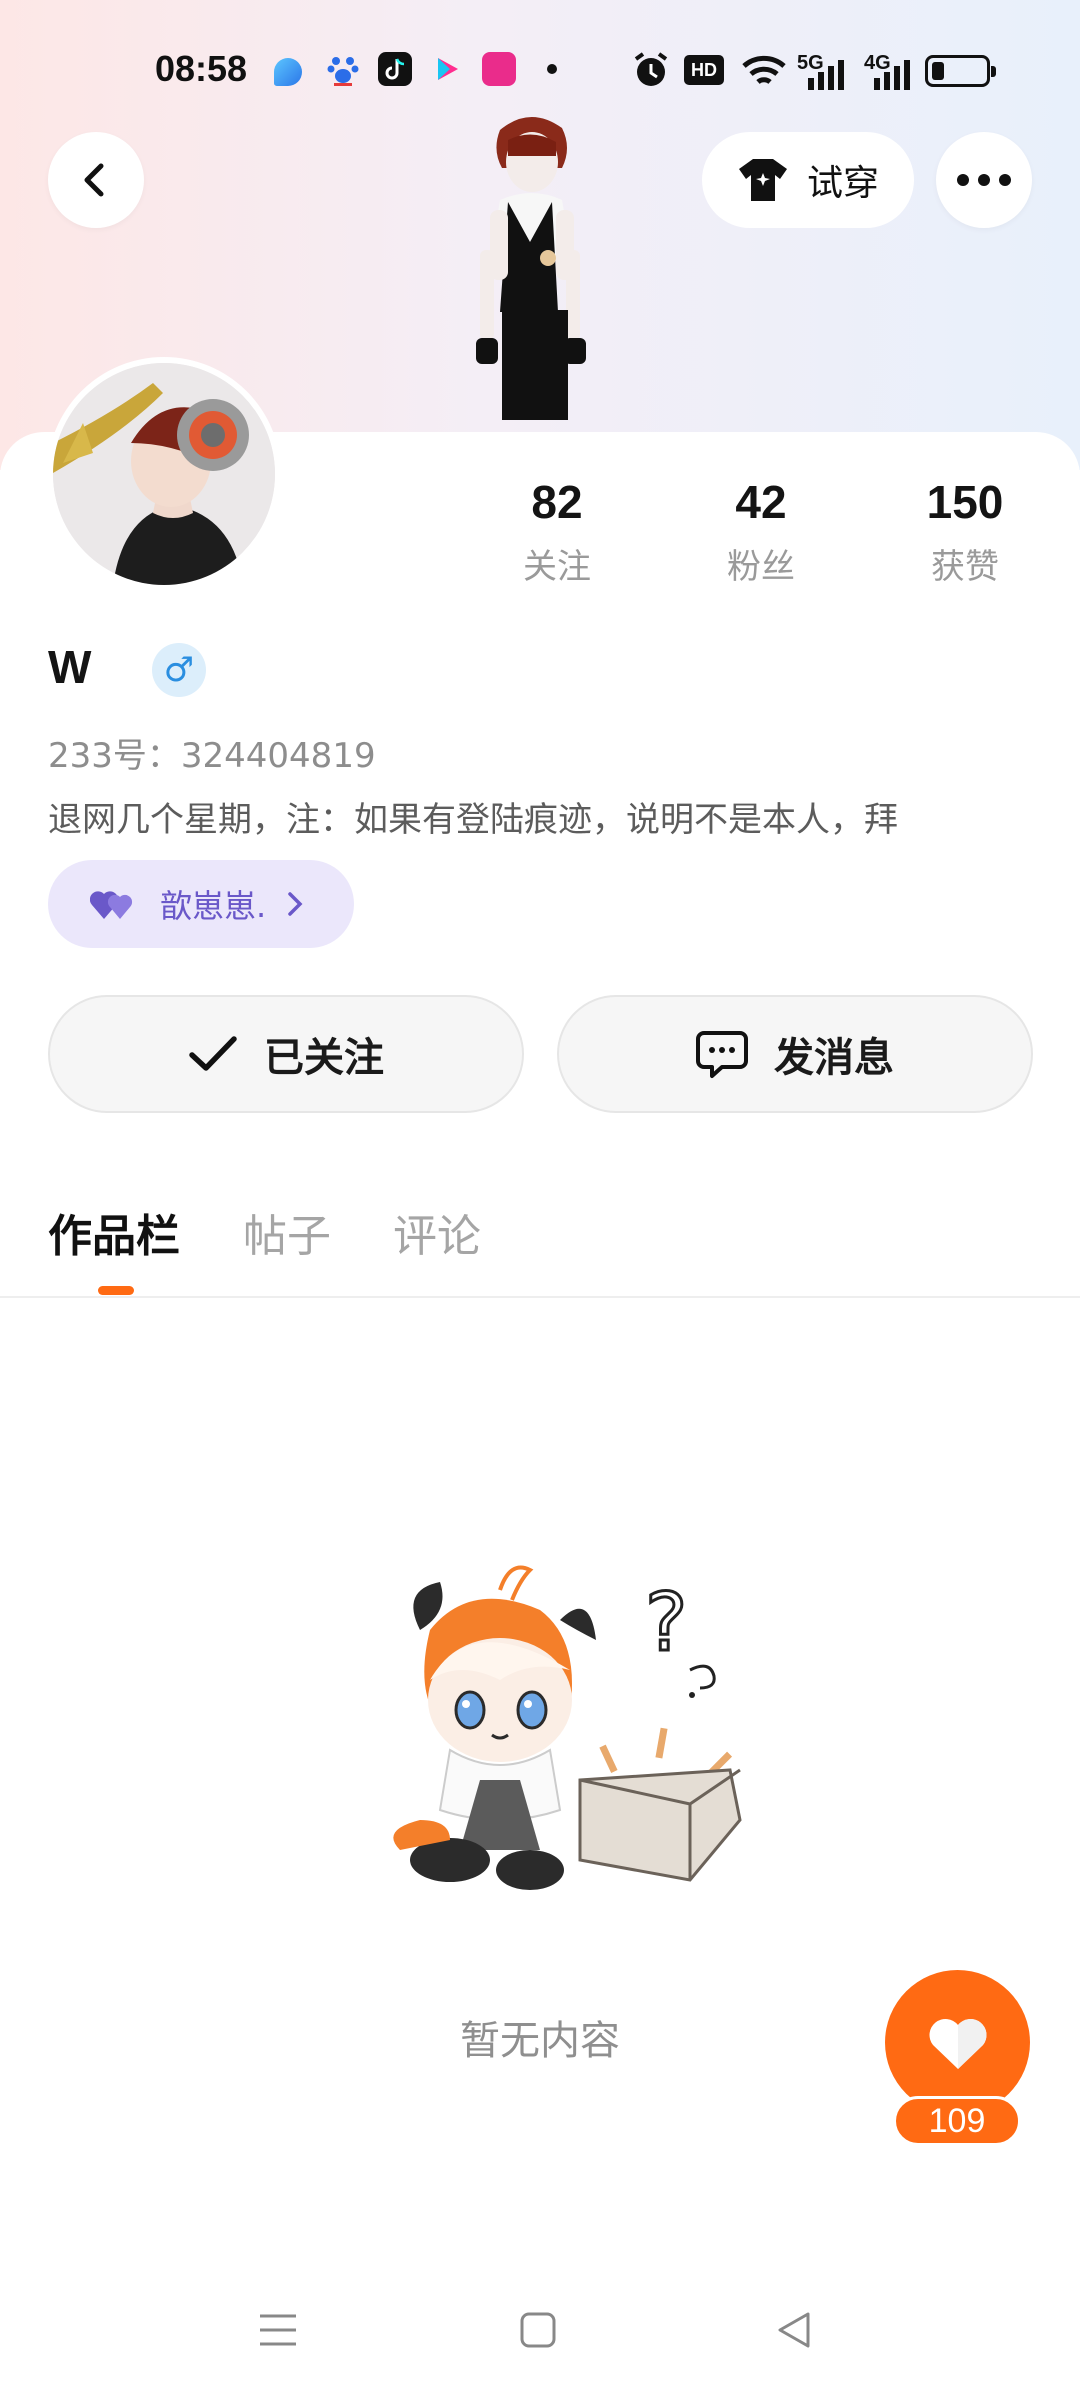 This screenshot has height=2400, width=1080. What do you see at coordinates (70, 667) in the screenshot?
I see `username: W` at bounding box center [70, 667].